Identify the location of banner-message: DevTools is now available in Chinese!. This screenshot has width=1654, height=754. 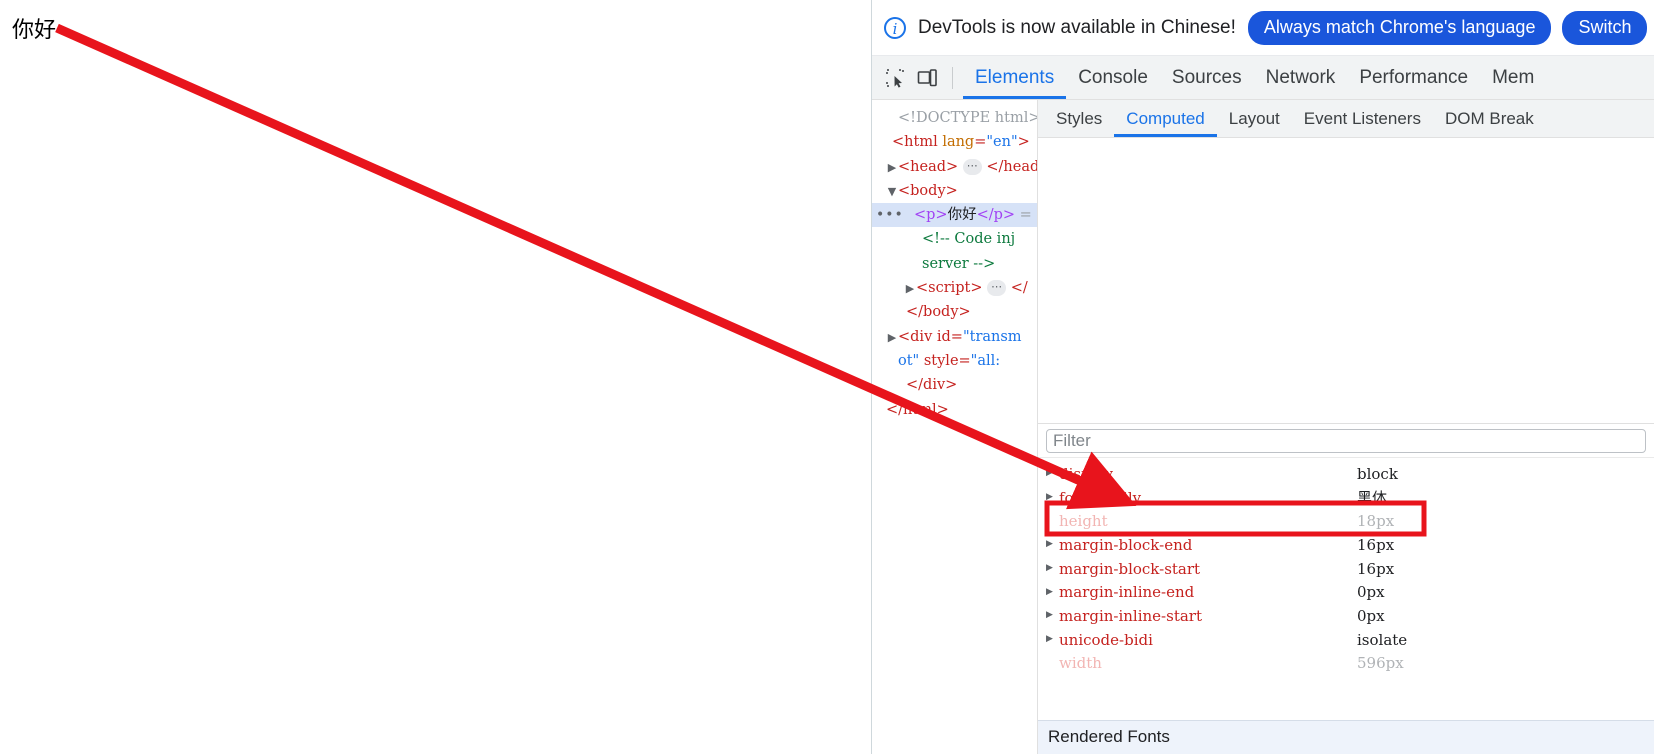
(1077, 27).